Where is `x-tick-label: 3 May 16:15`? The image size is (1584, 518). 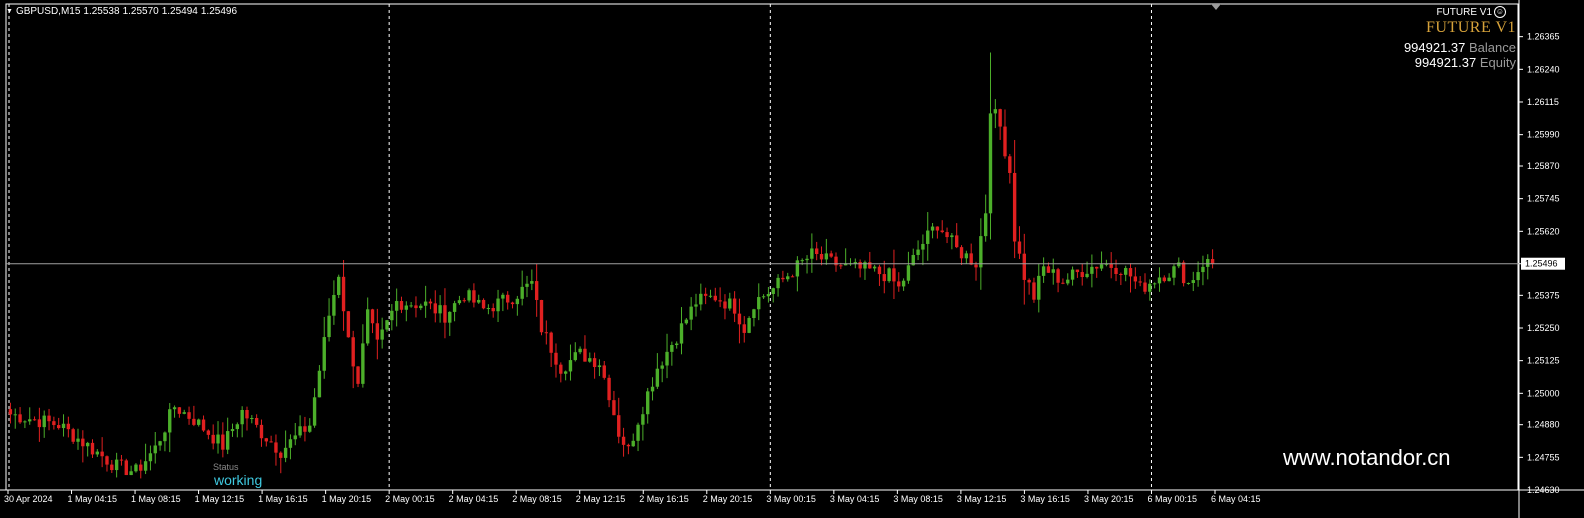
x-tick-label: 3 May 16:15 is located at coordinates (1045, 499).